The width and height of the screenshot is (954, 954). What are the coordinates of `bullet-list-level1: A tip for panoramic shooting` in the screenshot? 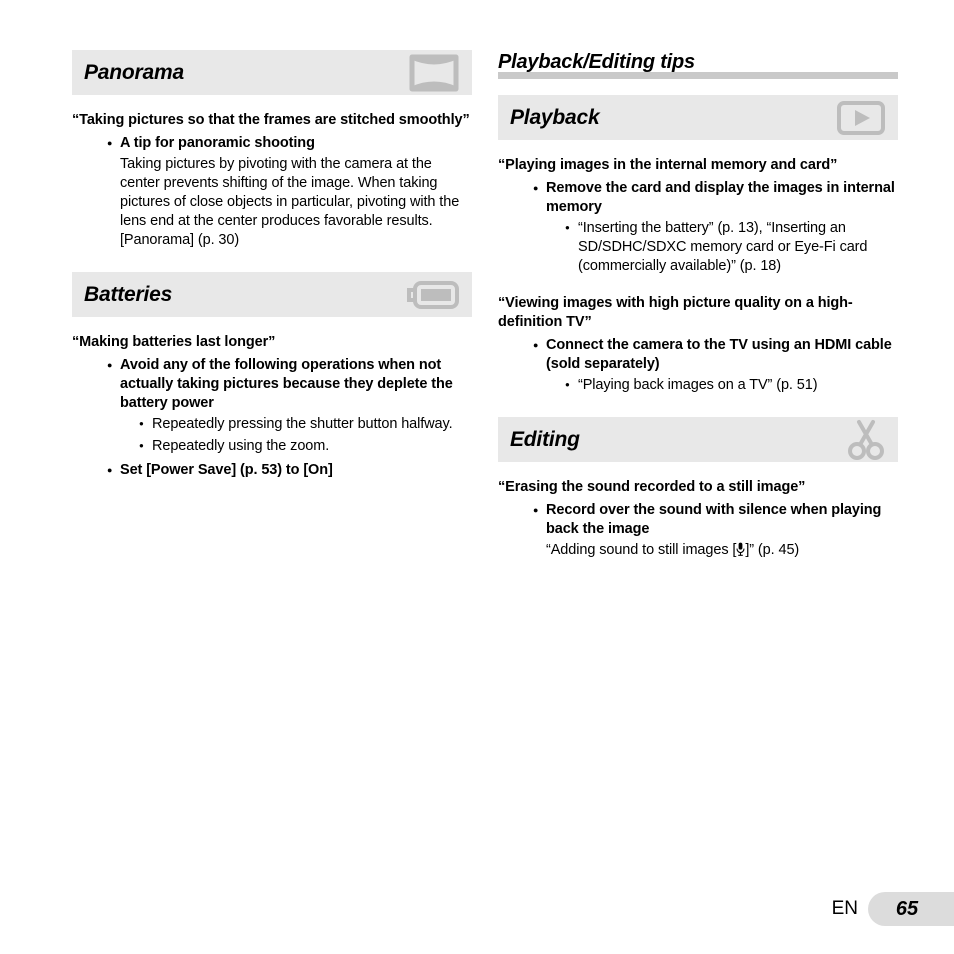 It's located at (289, 143).